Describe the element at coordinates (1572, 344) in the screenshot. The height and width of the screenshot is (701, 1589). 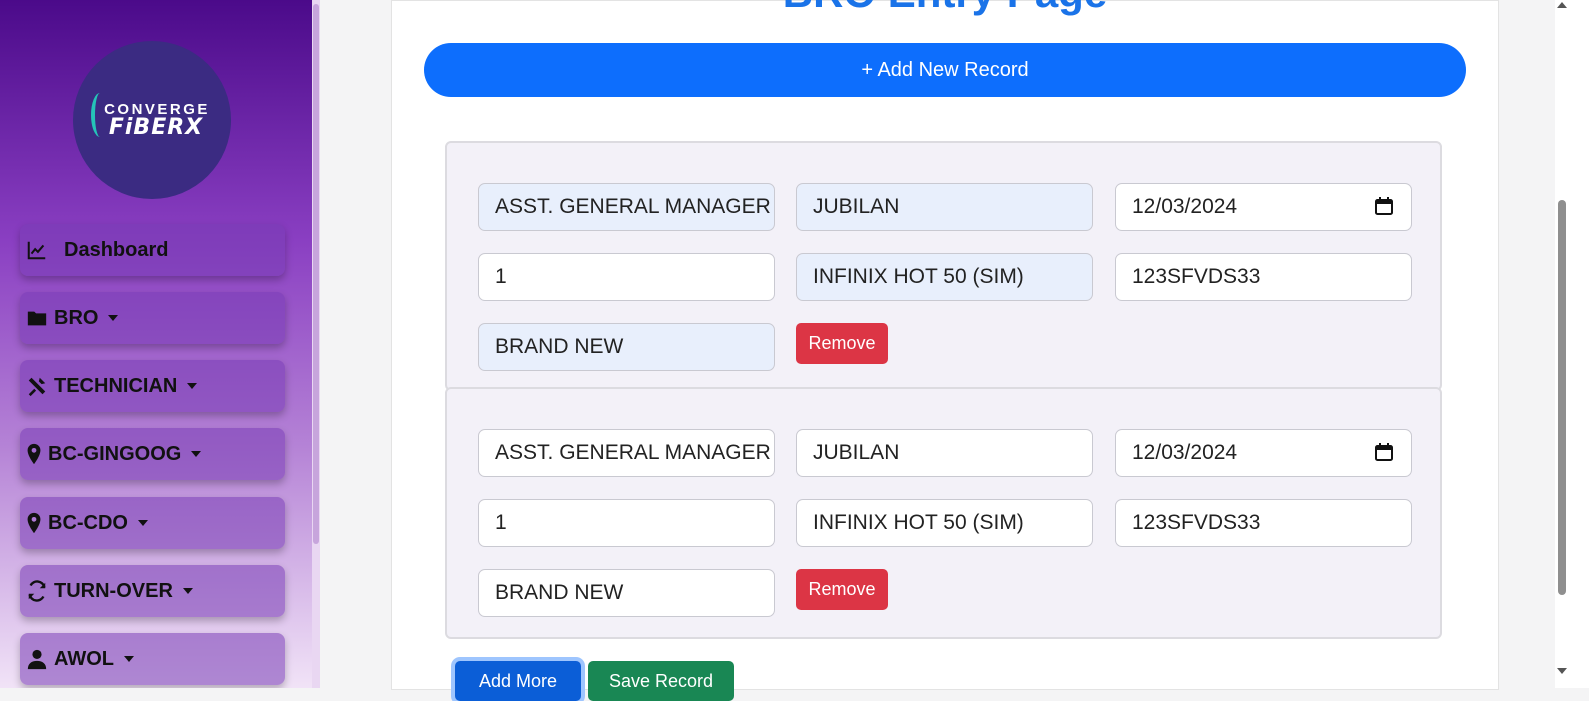
I see `page-scrollbar` at that location.